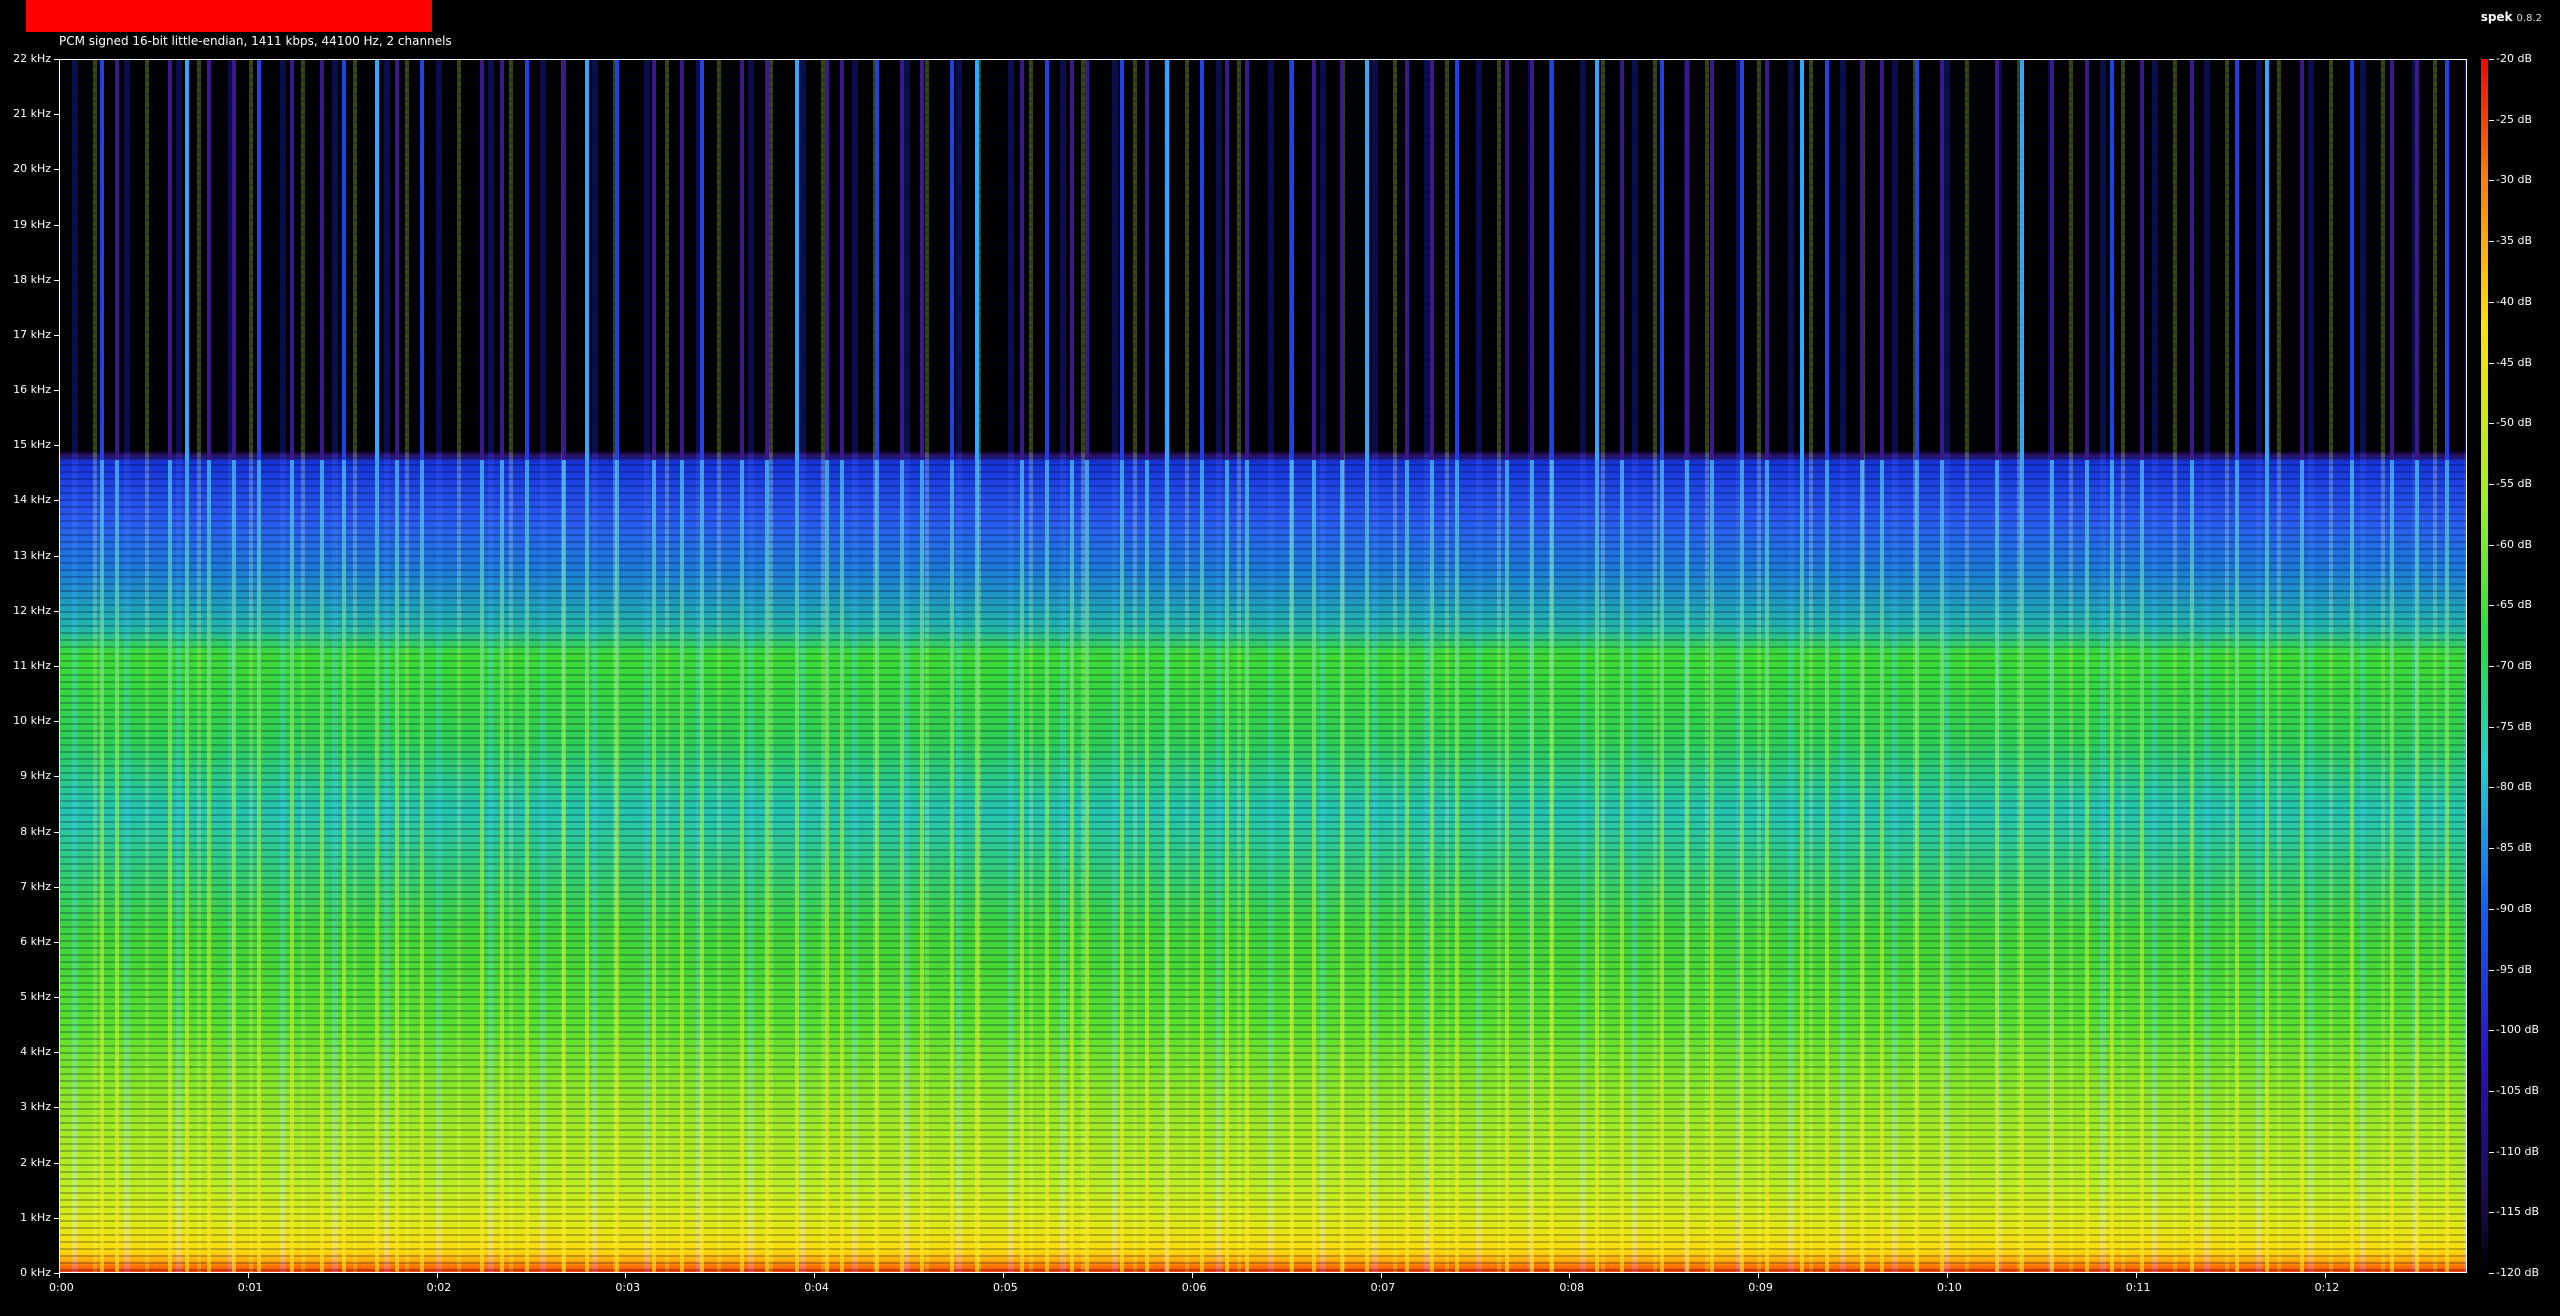  Describe the element at coordinates (32, 224) in the screenshot. I see `y-tick-label: 19 kHz` at that location.